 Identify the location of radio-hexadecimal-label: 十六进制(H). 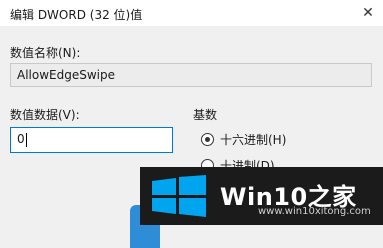
(253, 140).